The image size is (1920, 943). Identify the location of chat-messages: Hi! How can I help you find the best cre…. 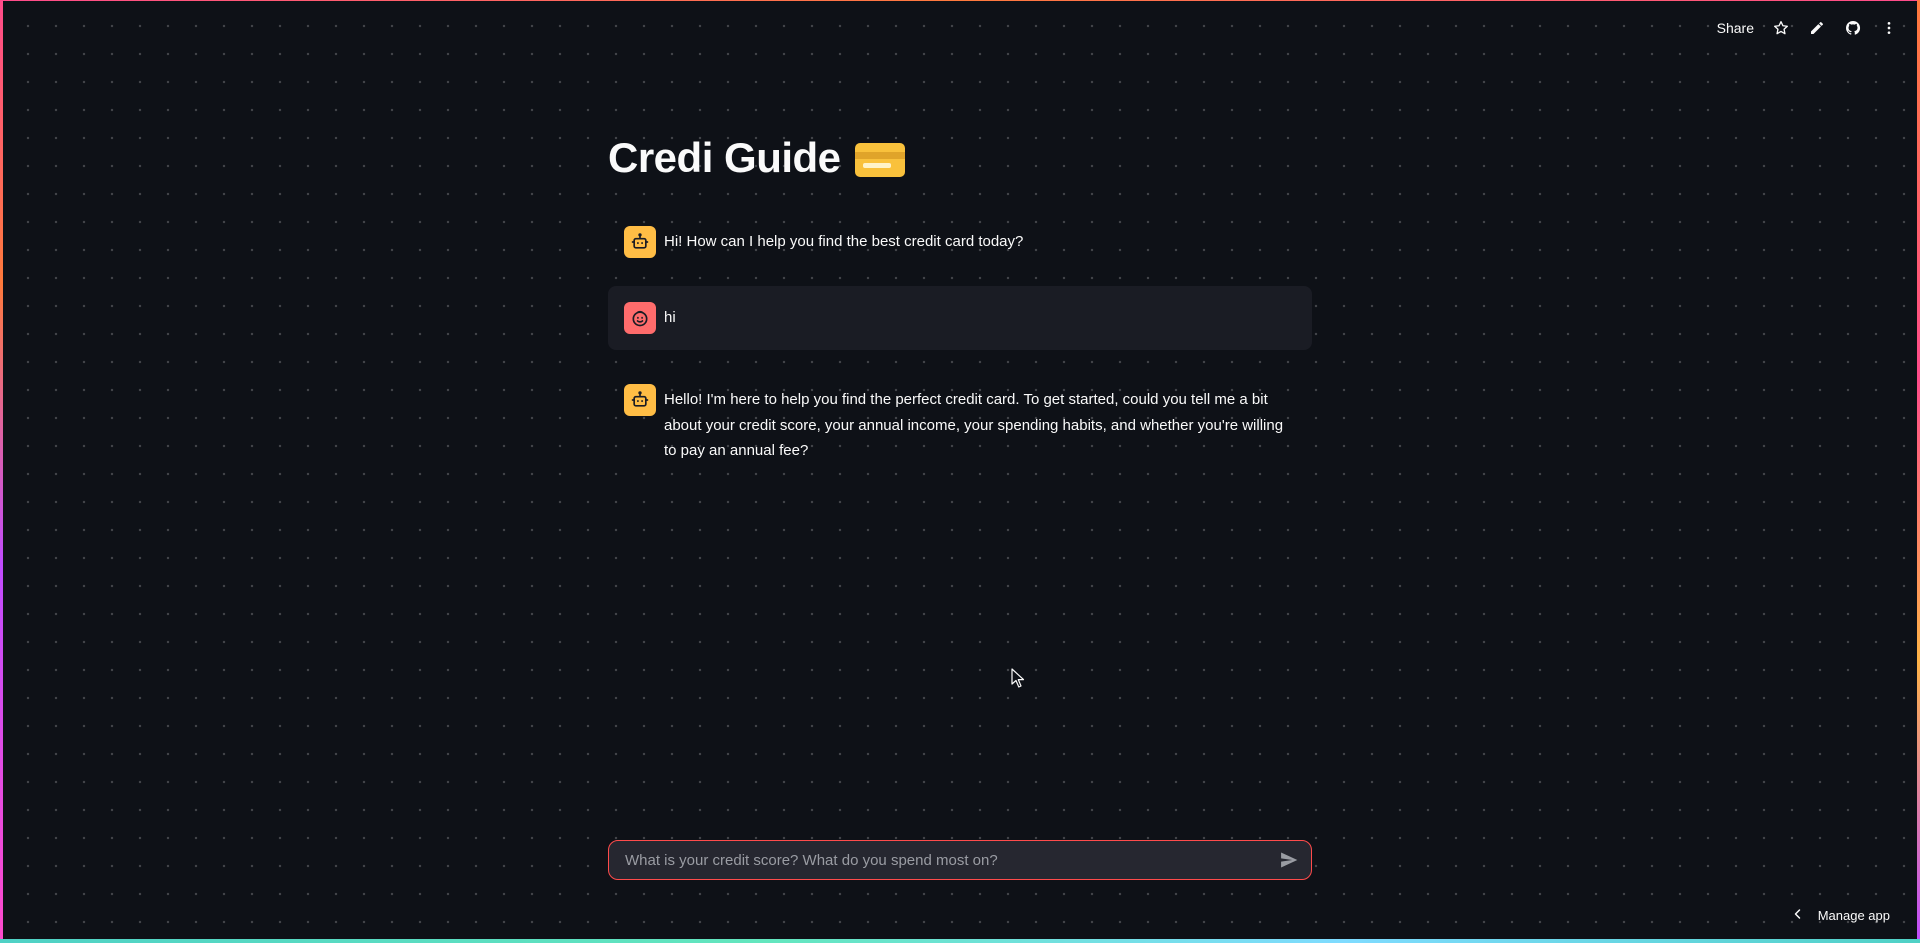
(960, 345).